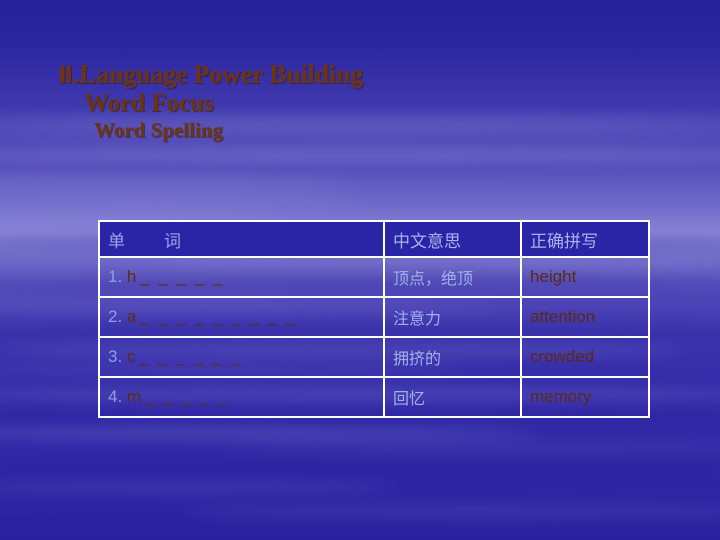  I want to click on title-line-main: Ⅱ.Language Power Building, so click(368, 74).